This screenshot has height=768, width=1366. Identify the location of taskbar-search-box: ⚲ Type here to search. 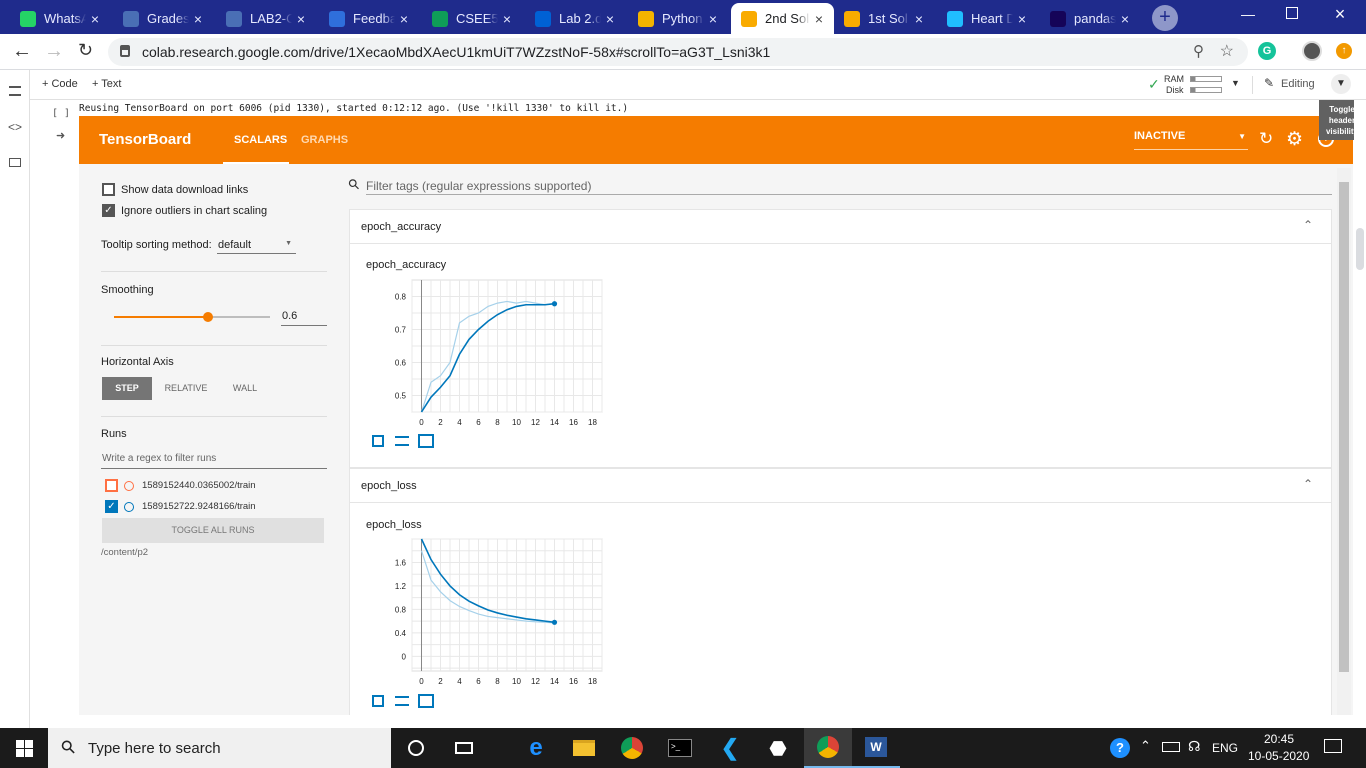
(219, 748).